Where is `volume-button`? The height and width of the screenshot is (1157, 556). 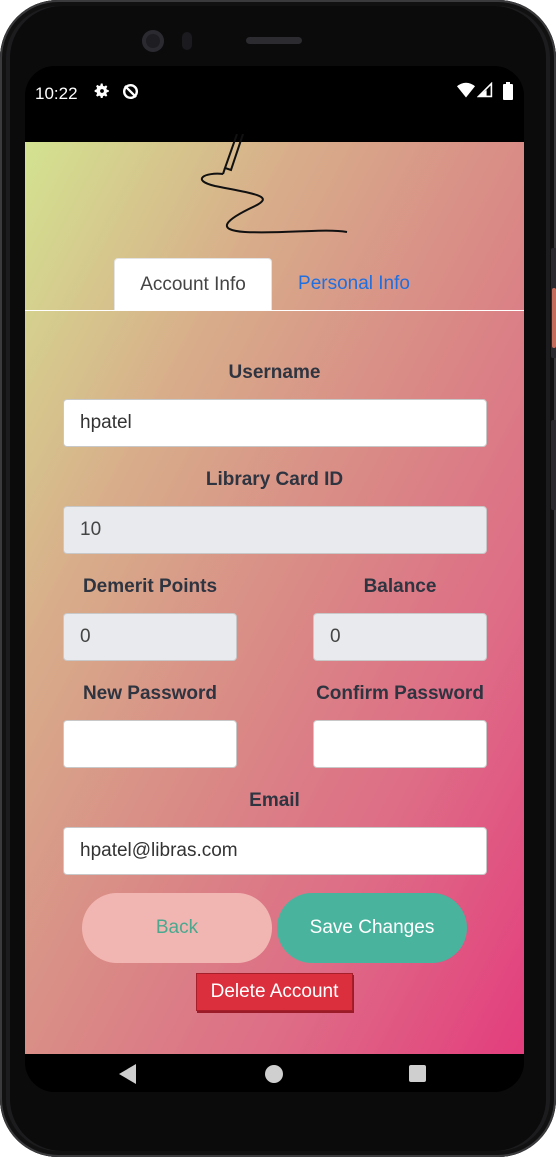 volume-button is located at coordinates (553, 303).